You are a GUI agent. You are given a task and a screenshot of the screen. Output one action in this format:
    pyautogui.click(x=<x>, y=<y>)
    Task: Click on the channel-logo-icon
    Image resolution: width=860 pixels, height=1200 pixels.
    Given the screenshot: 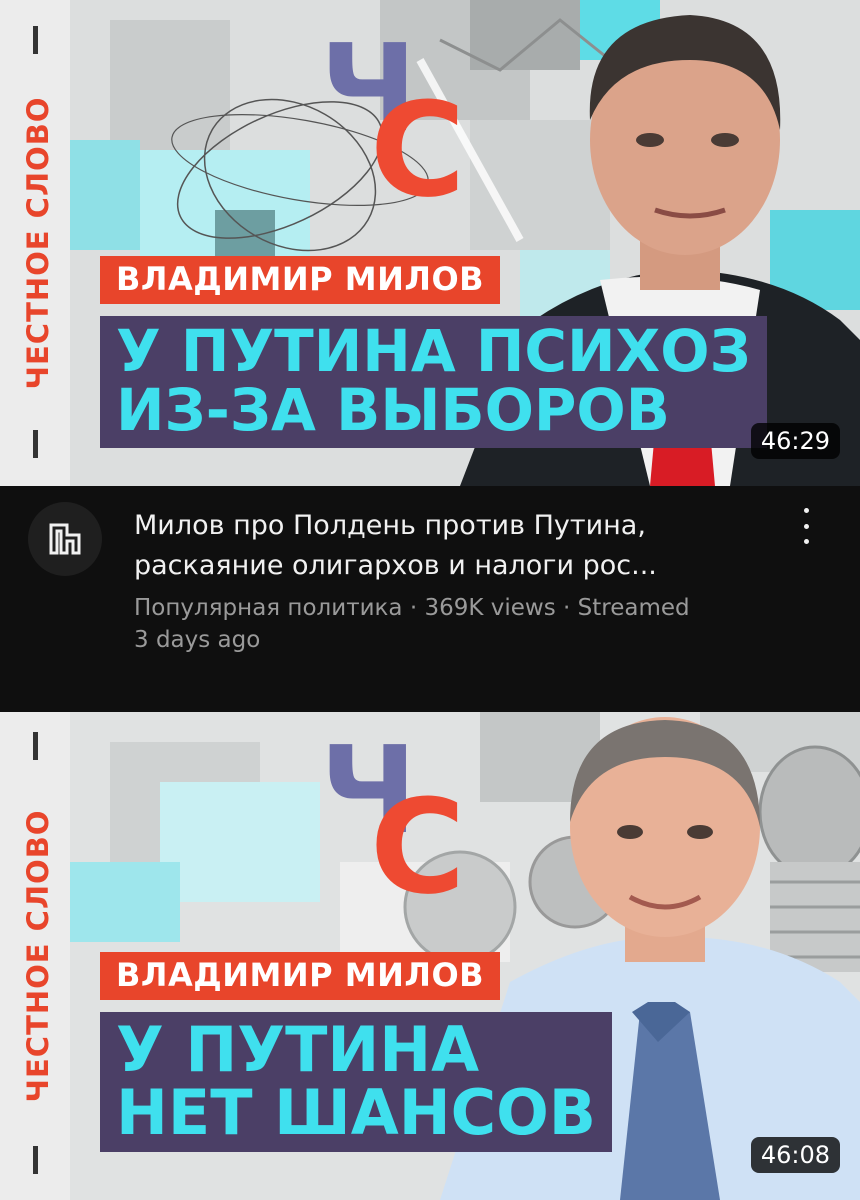 What is the action you would take?
    pyautogui.click(x=65, y=539)
    